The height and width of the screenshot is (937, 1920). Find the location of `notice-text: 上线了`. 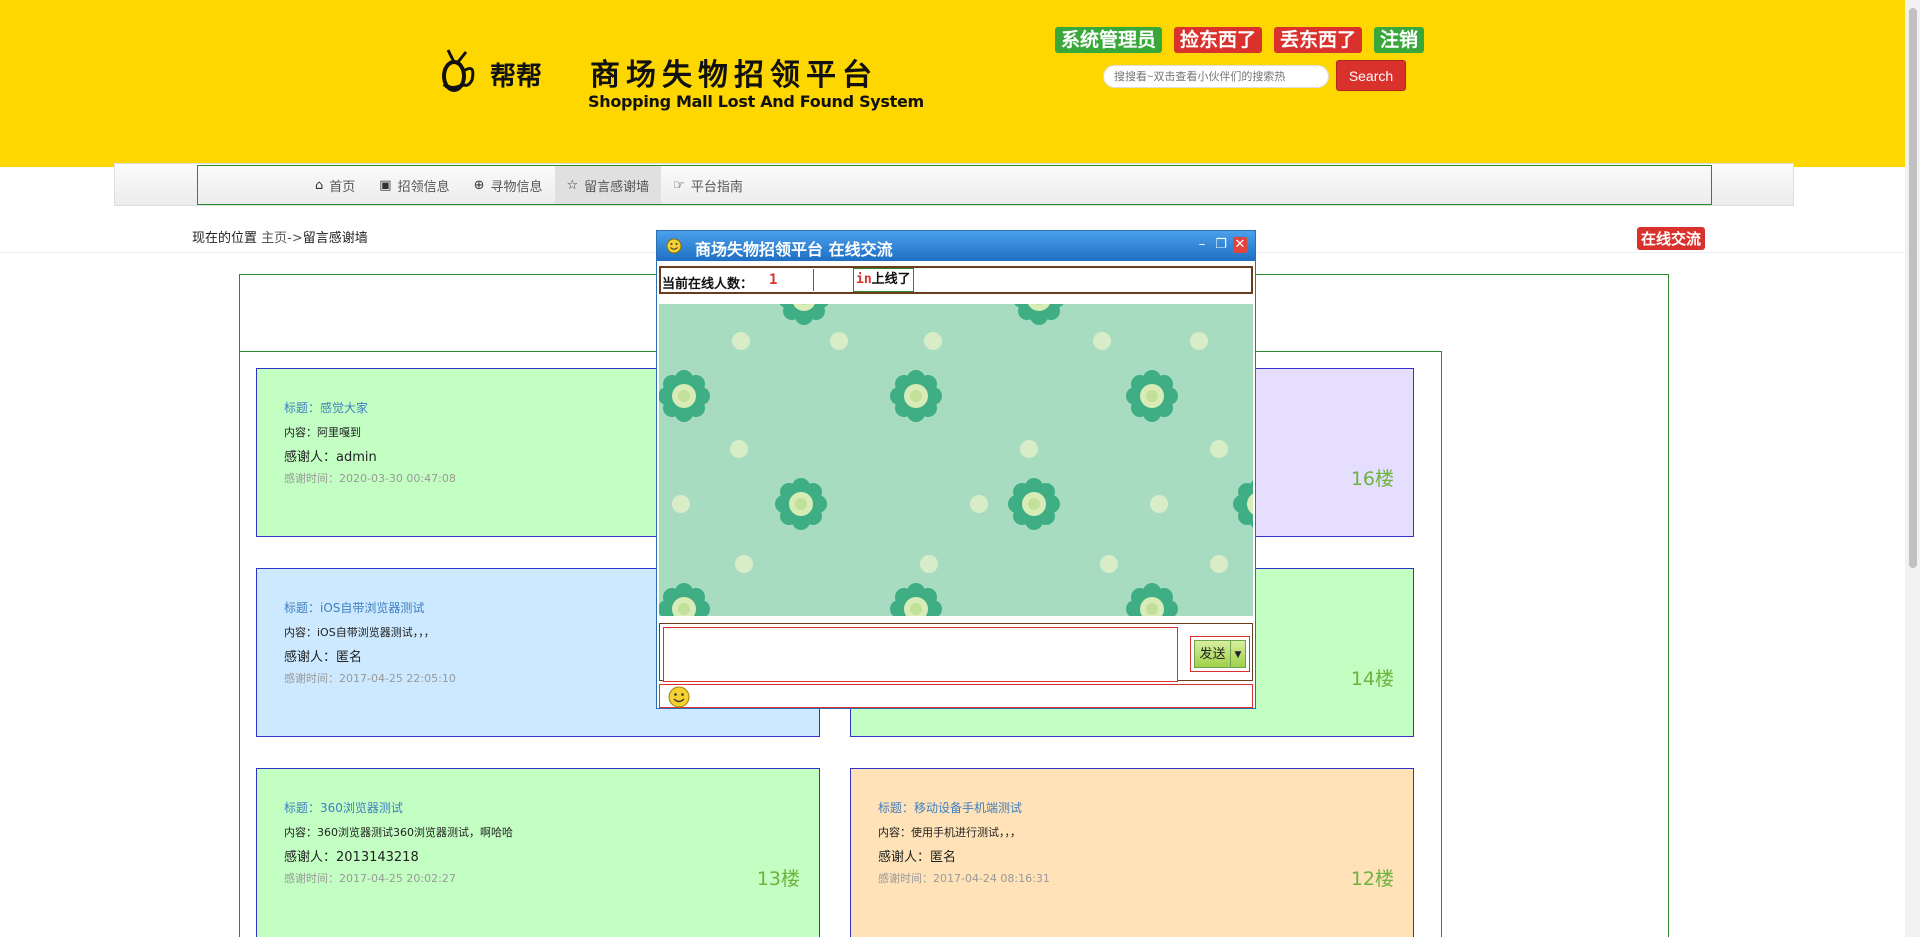

notice-text: 上线了 is located at coordinates (891, 279).